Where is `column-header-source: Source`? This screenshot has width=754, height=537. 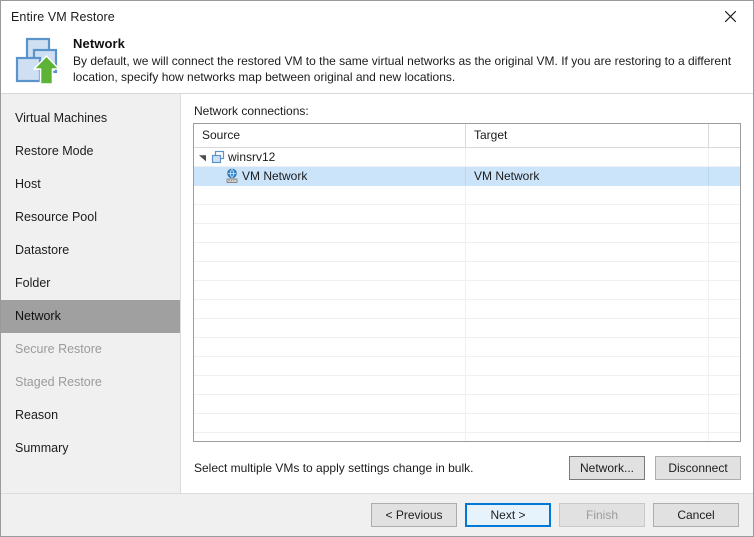
column-header-source: Source is located at coordinates (330, 135).